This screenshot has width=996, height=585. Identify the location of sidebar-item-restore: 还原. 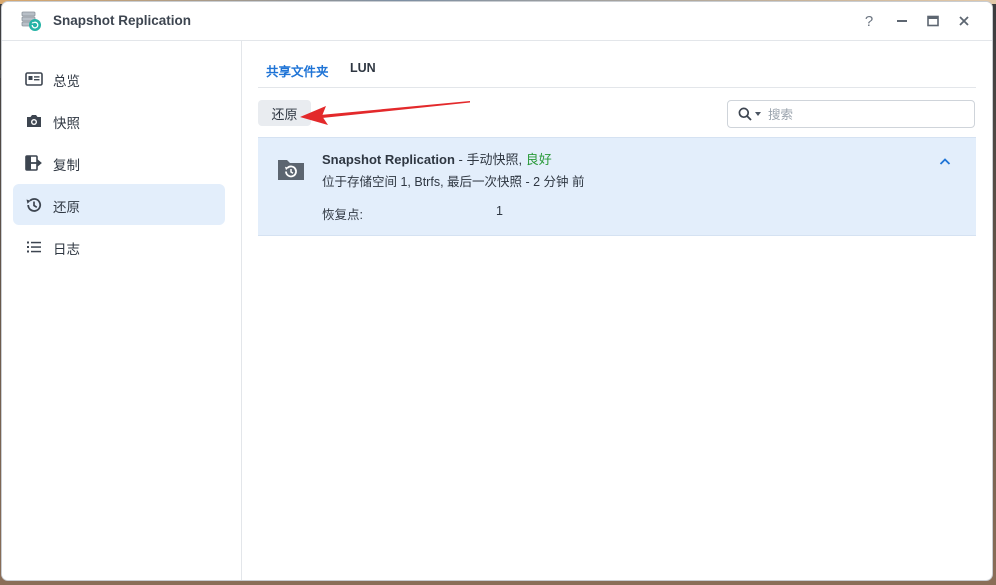
(119, 204).